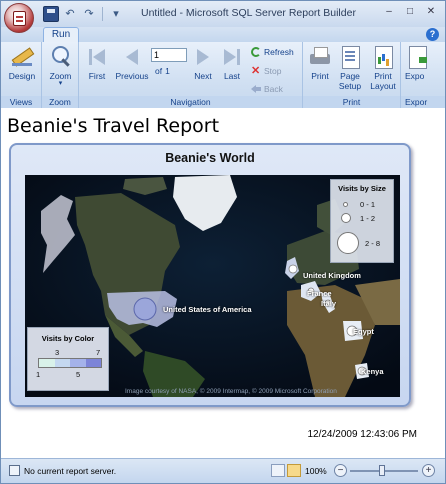 This screenshot has height=484, width=446. Describe the element at coordinates (203, 76) in the screenshot. I see `next-label: Next` at that location.